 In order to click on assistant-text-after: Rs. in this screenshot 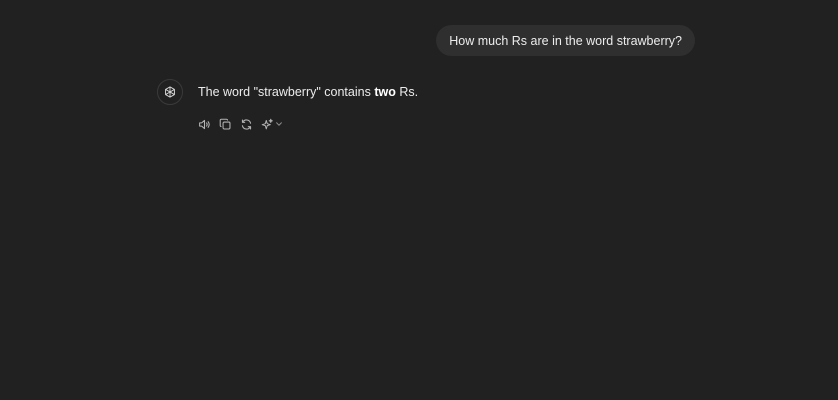, I will do `click(407, 92)`.